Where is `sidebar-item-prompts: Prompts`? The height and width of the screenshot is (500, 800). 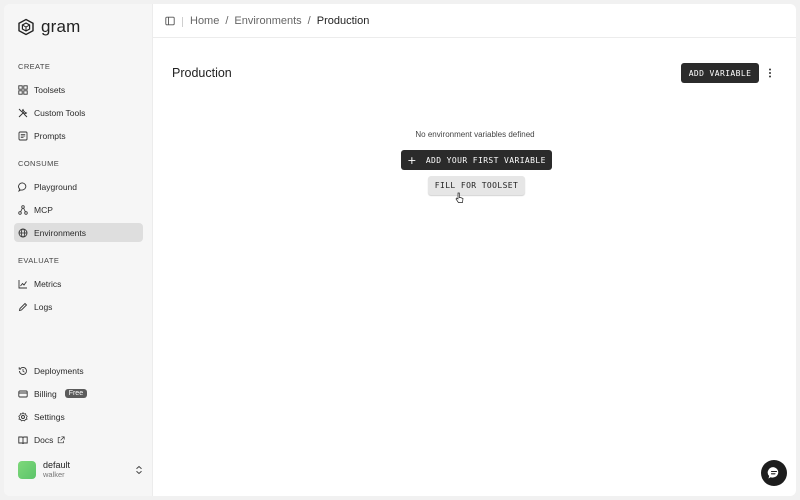 sidebar-item-prompts: Prompts is located at coordinates (78, 135).